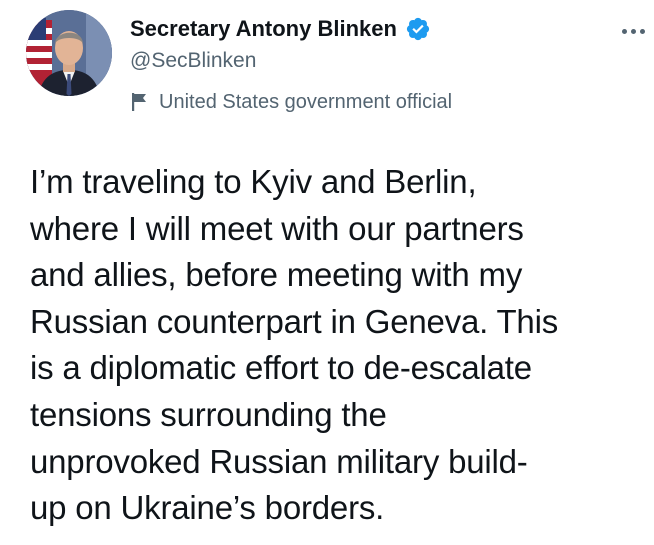  What do you see at coordinates (418, 29) in the screenshot?
I see `verified-badge-icon` at bounding box center [418, 29].